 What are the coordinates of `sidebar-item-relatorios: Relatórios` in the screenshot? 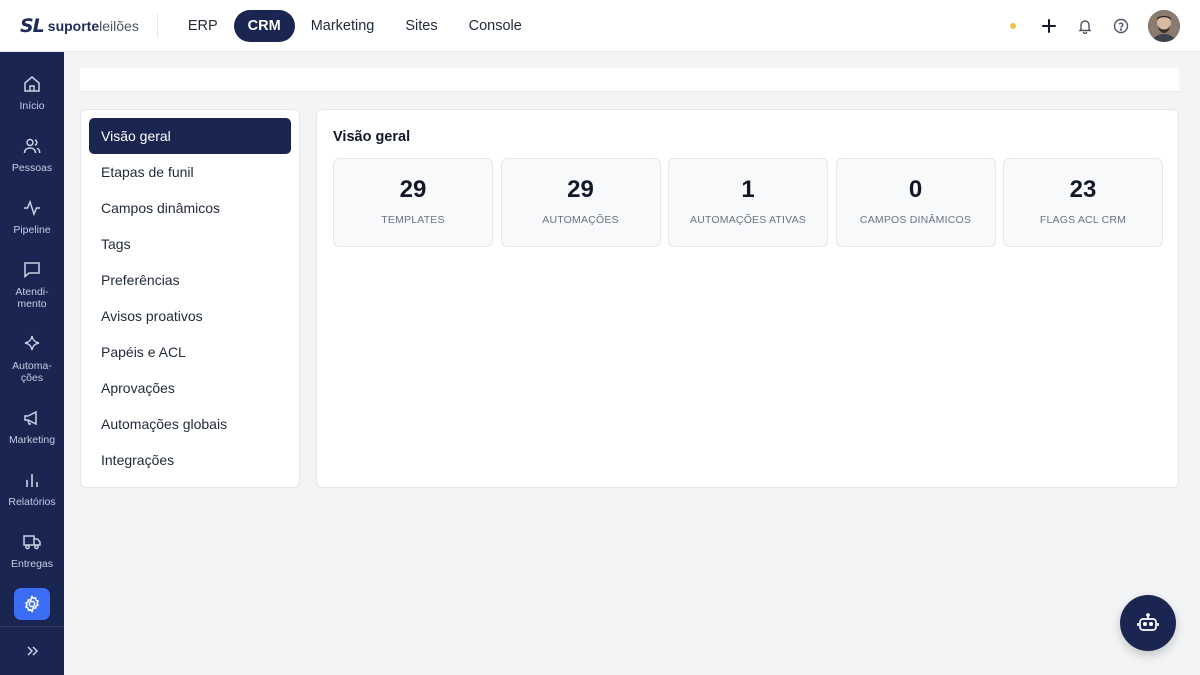 It's located at (32, 489).